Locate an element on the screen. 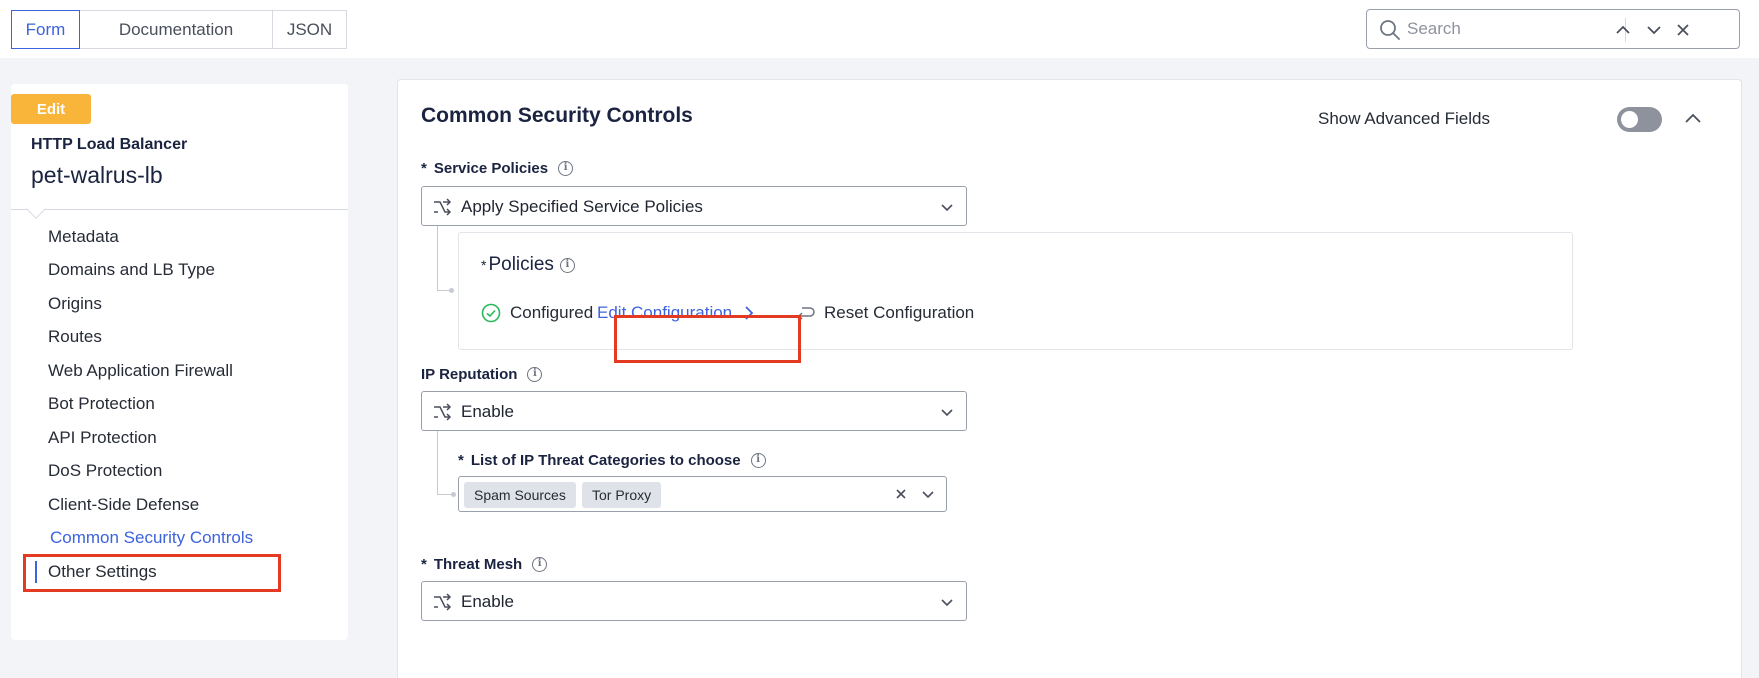  search-input is located at coordinates (1497, 29).